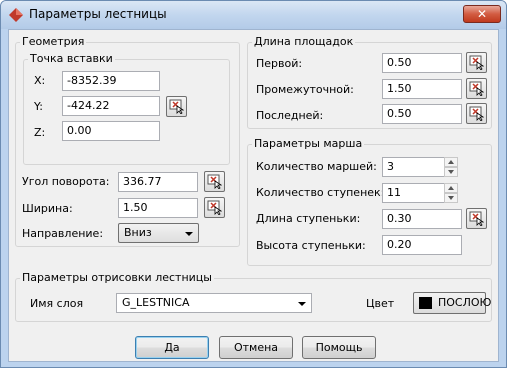 This screenshot has width=507, height=368. I want to click on direction-select: Вниз, so click(158, 233).